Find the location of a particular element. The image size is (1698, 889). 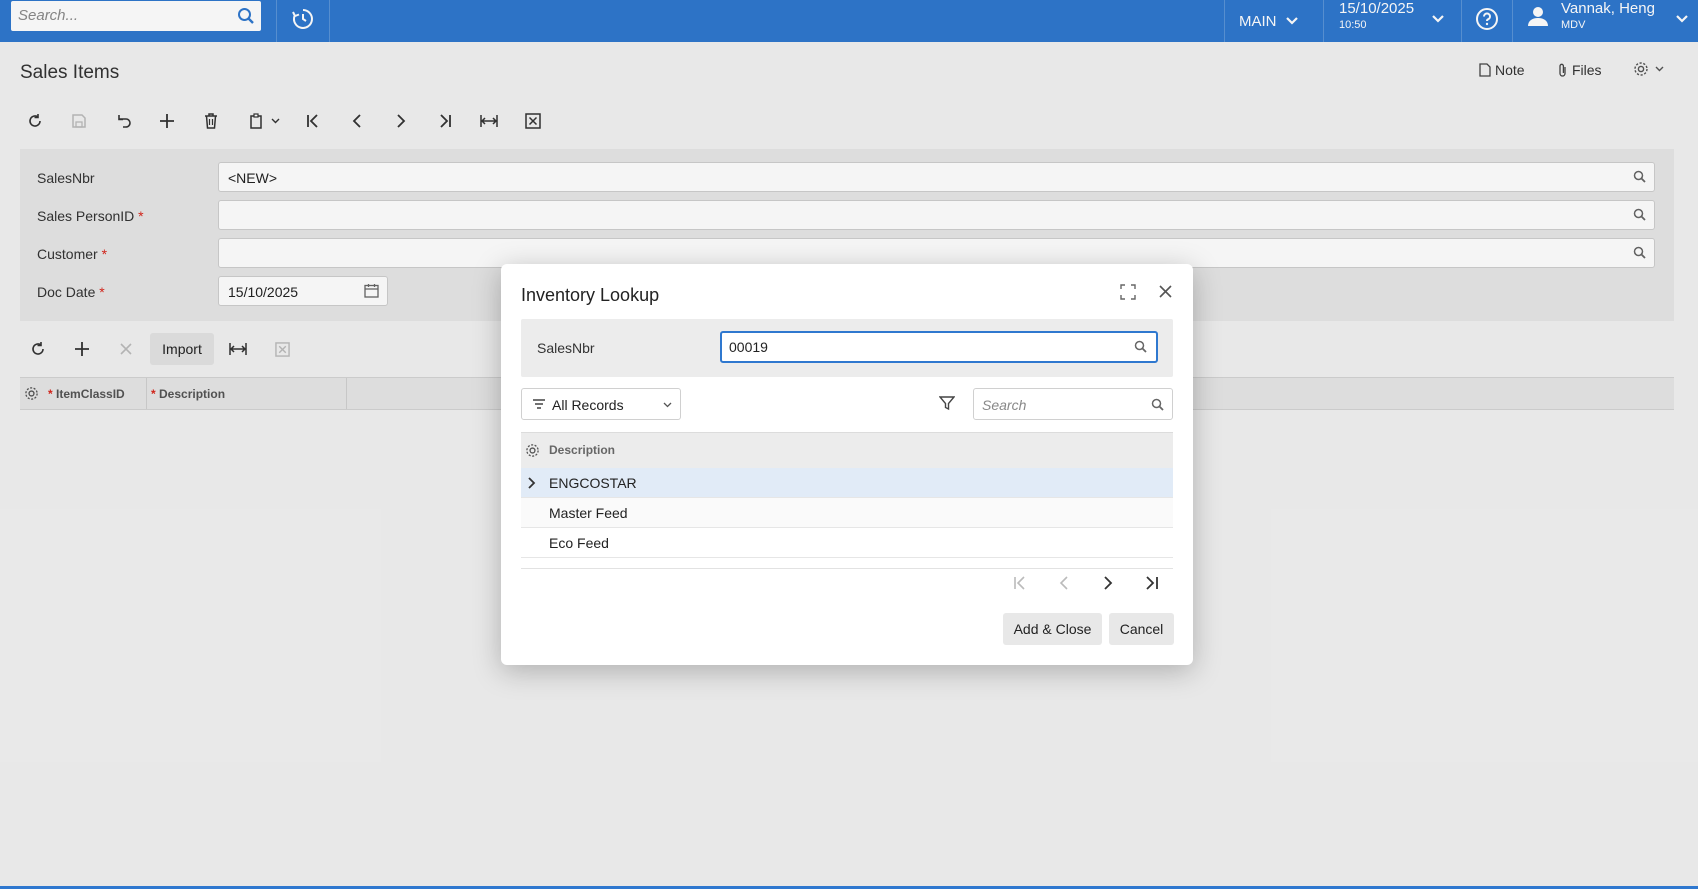

param-salesnbr-field: 00019 is located at coordinates (939, 347).